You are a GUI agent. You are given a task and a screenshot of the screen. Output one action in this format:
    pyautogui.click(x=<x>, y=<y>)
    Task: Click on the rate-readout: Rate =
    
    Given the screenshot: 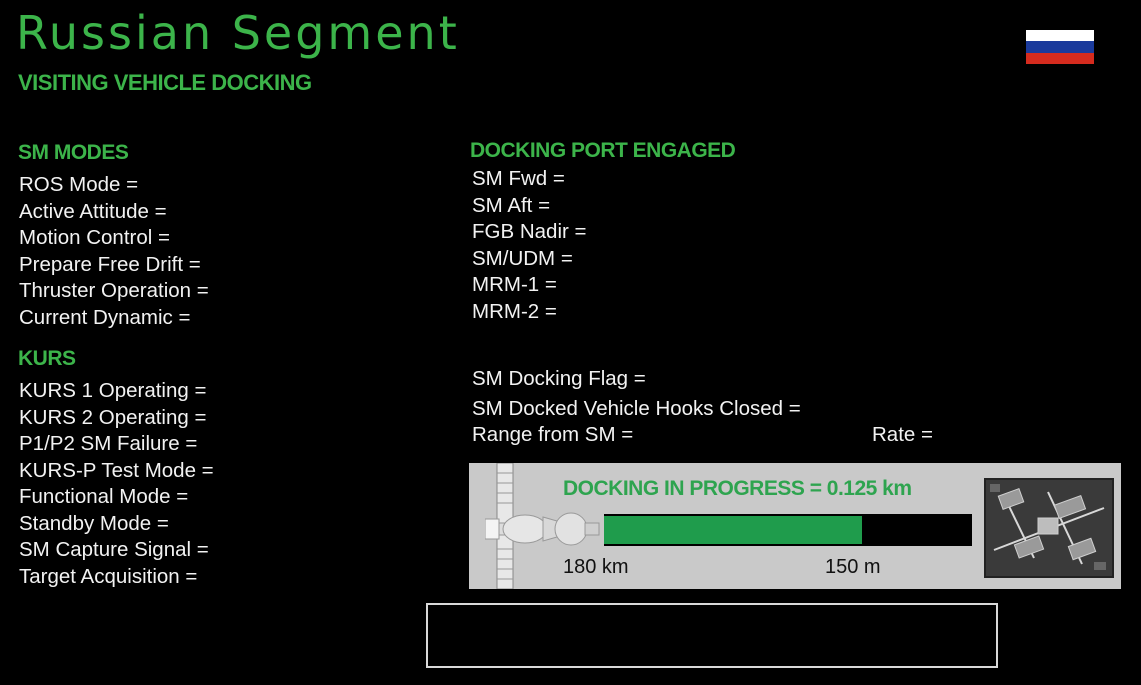 What is the action you would take?
    pyautogui.click(x=902, y=434)
    